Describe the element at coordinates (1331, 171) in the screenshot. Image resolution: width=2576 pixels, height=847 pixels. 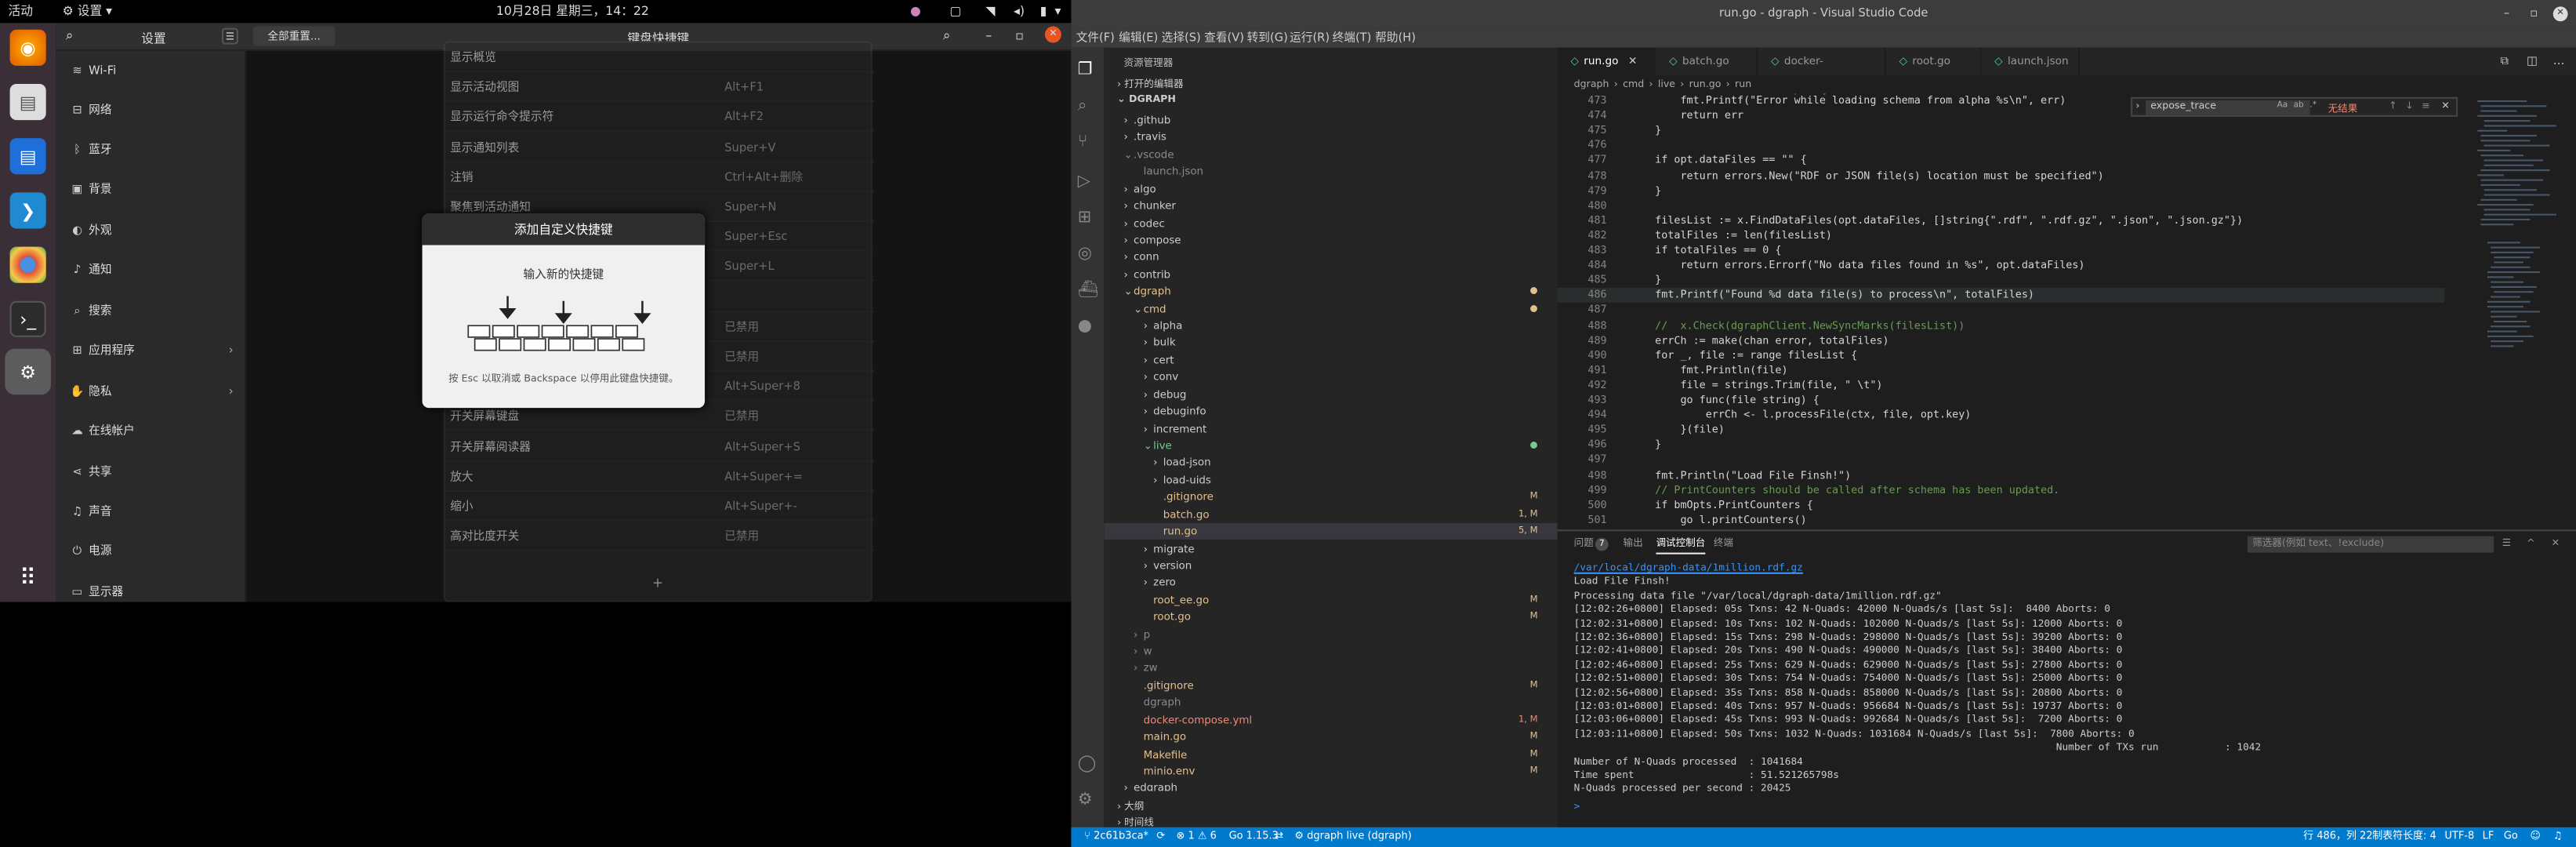
I see `tree-item: launch.json` at that location.